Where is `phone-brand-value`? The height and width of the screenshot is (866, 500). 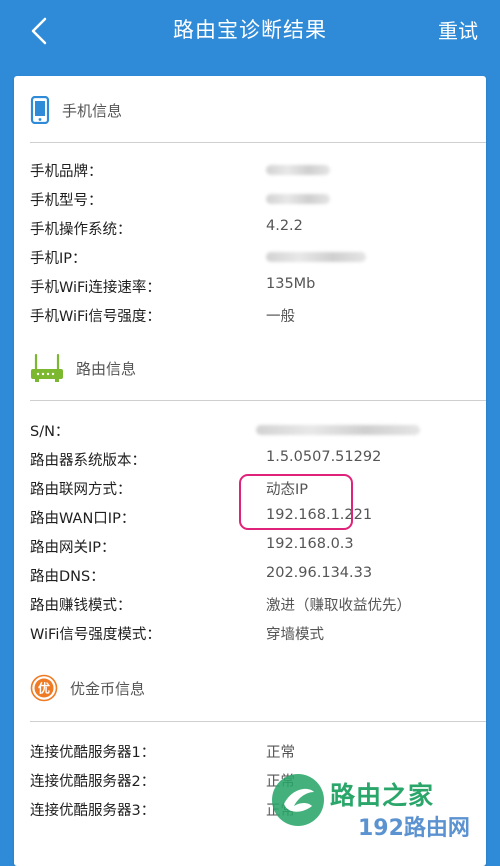 phone-brand-value is located at coordinates (298, 169).